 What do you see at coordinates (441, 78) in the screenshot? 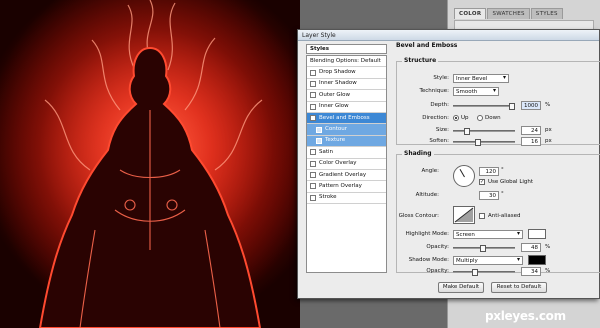
I see `style-label: Style:` at bounding box center [441, 78].